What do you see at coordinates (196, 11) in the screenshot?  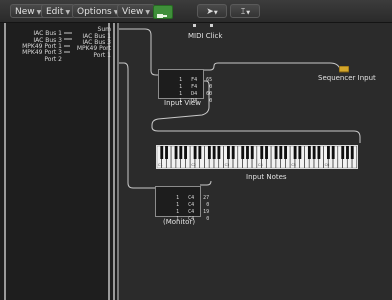 I see `toolbar: New▼ Edit▼ Options▼ View▼ ➤▼ 𝙸▼` at bounding box center [196, 11].